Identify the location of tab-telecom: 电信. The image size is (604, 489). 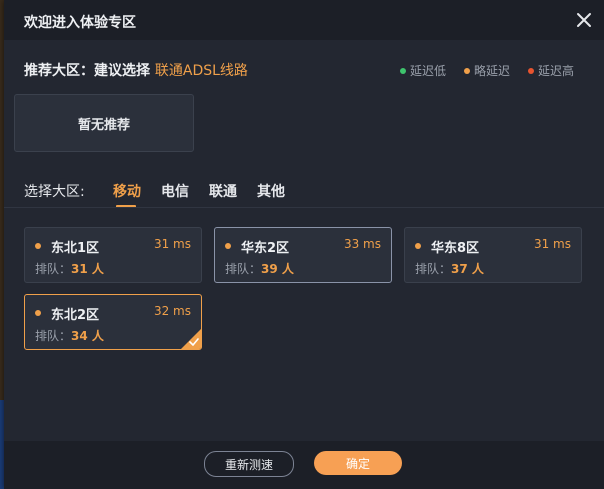
(175, 191).